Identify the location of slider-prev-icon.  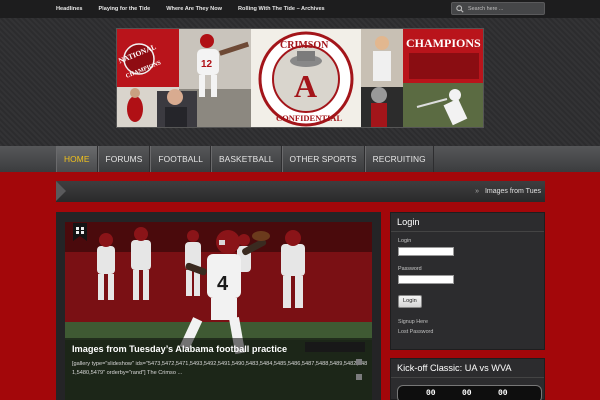
(359, 362).